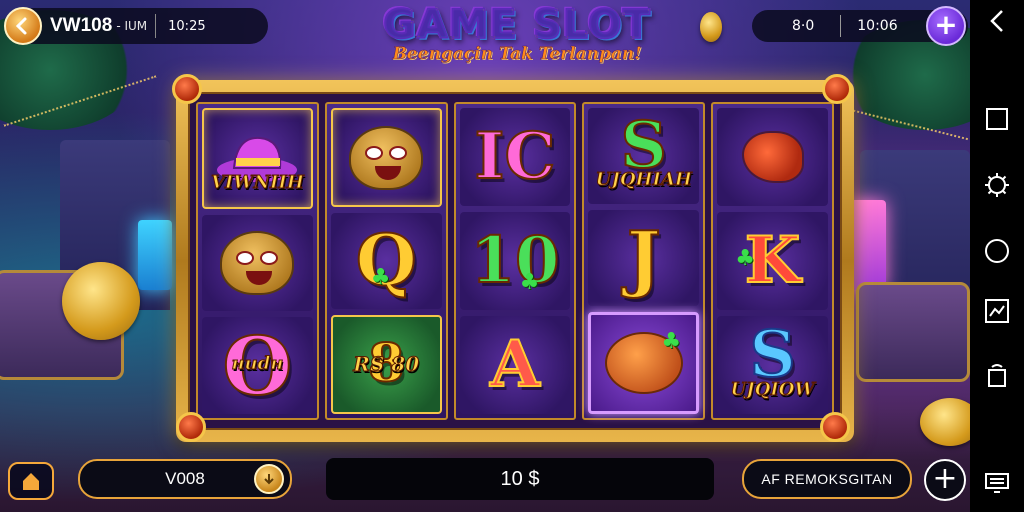 This screenshot has height=512, width=1024. What do you see at coordinates (643, 180) in the screenshot?
I see `symbol-label: UJQHIAH` at bounding box center [643, 180].